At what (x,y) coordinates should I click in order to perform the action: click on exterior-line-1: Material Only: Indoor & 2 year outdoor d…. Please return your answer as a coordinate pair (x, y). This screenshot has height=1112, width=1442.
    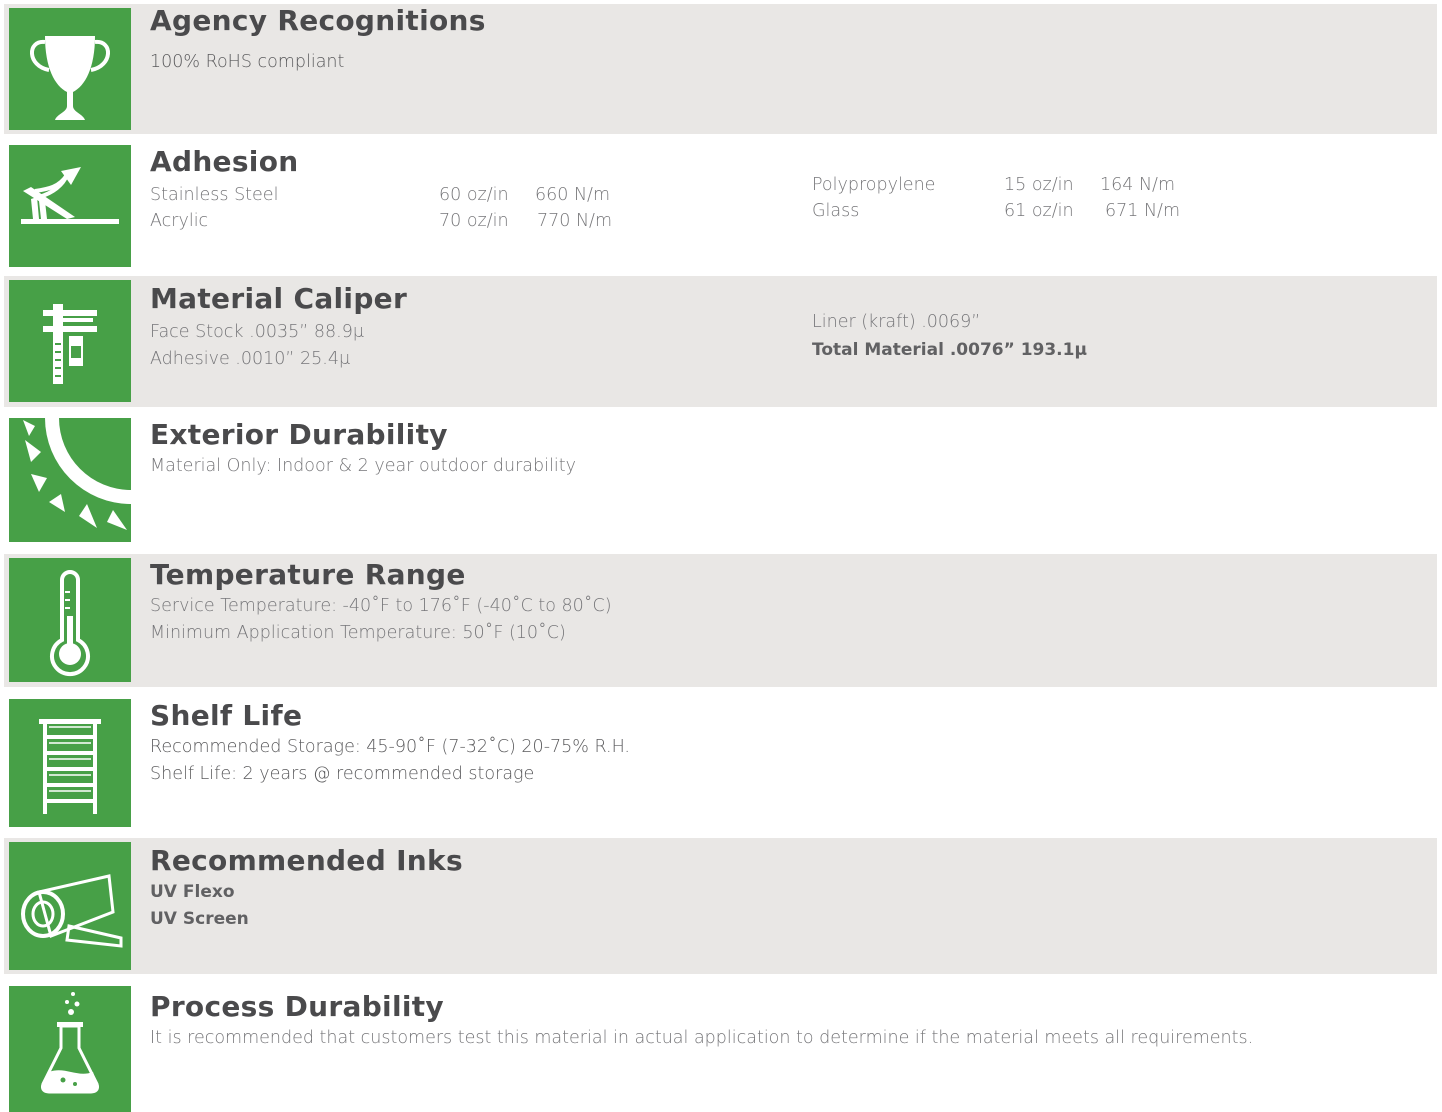
    Looking at the image, I should click on (363, 466).